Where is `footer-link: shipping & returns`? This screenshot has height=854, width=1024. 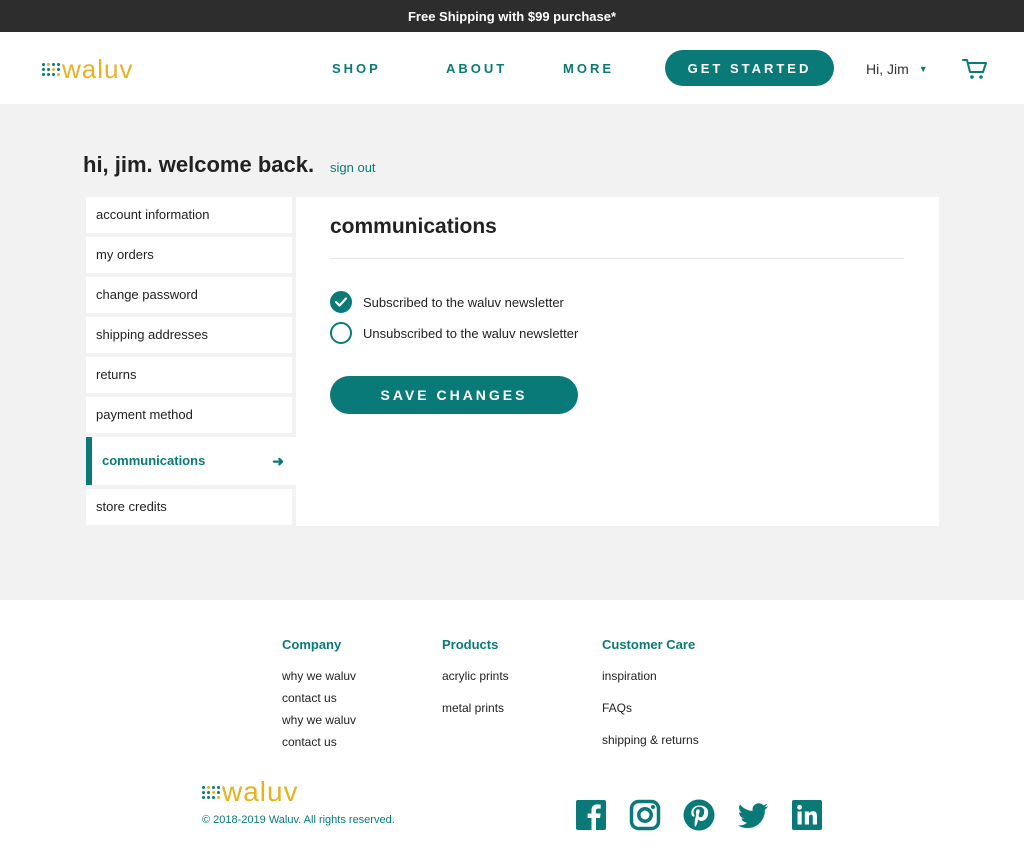
footer-link: shipping & returns is located at coordinates (650, 740).